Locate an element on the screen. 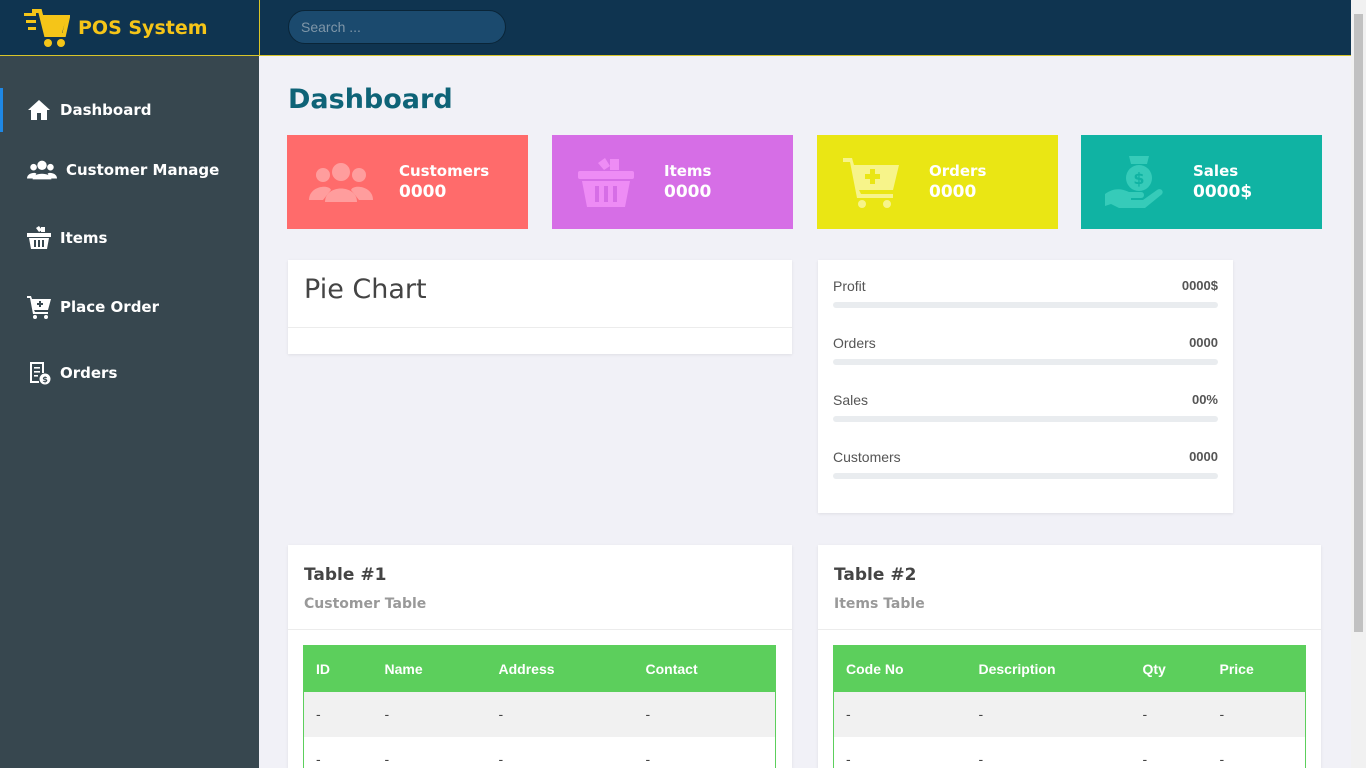  stat-card-orders: Orders 0000 is located at coordinates (937, 182).